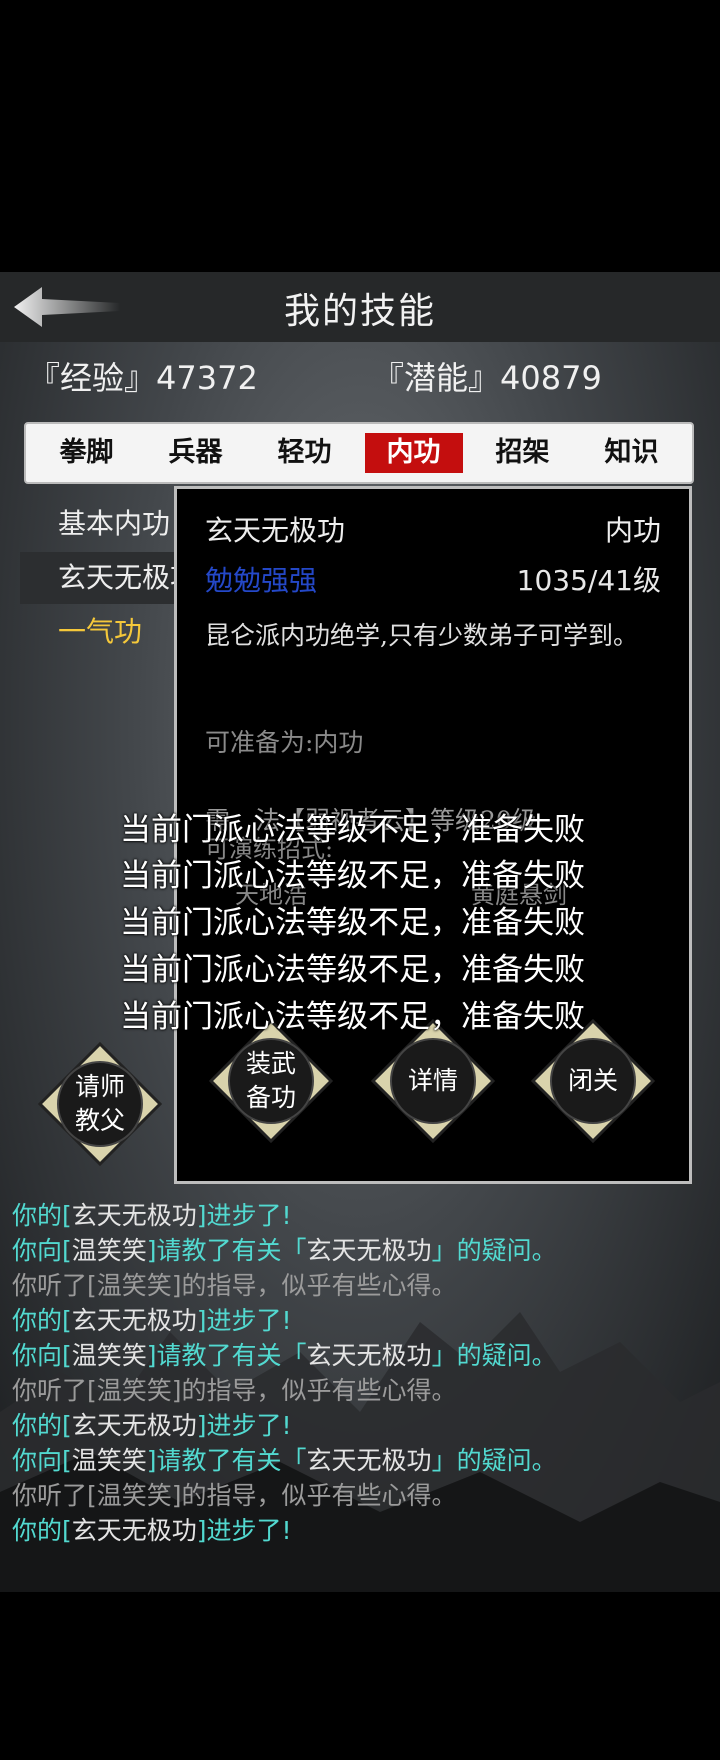 This screenshot has height=1760, width=720. Describe the element at coordinates (359, 311) in the screenshot. I see `page-title: 我的技能` at that location.